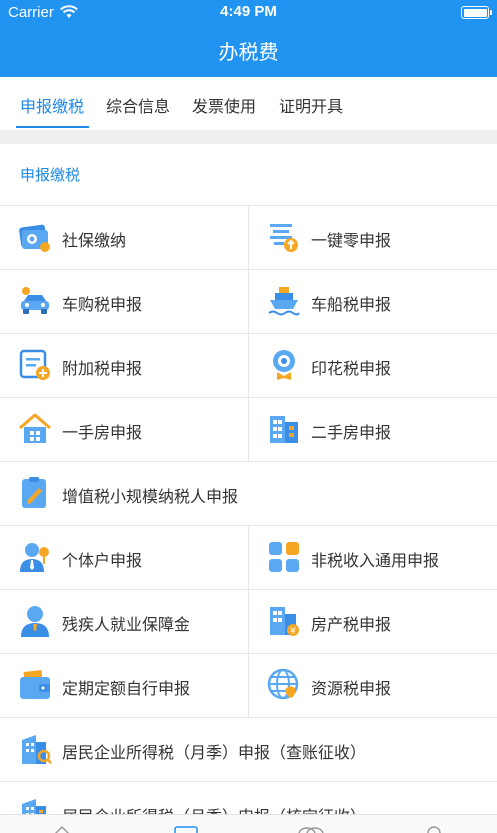 The image size is (497, 833). What do you see at coordinates (351, 624) in the screenshot?
I see `item-label: 房产税申报` at bounding box center [351, 624].